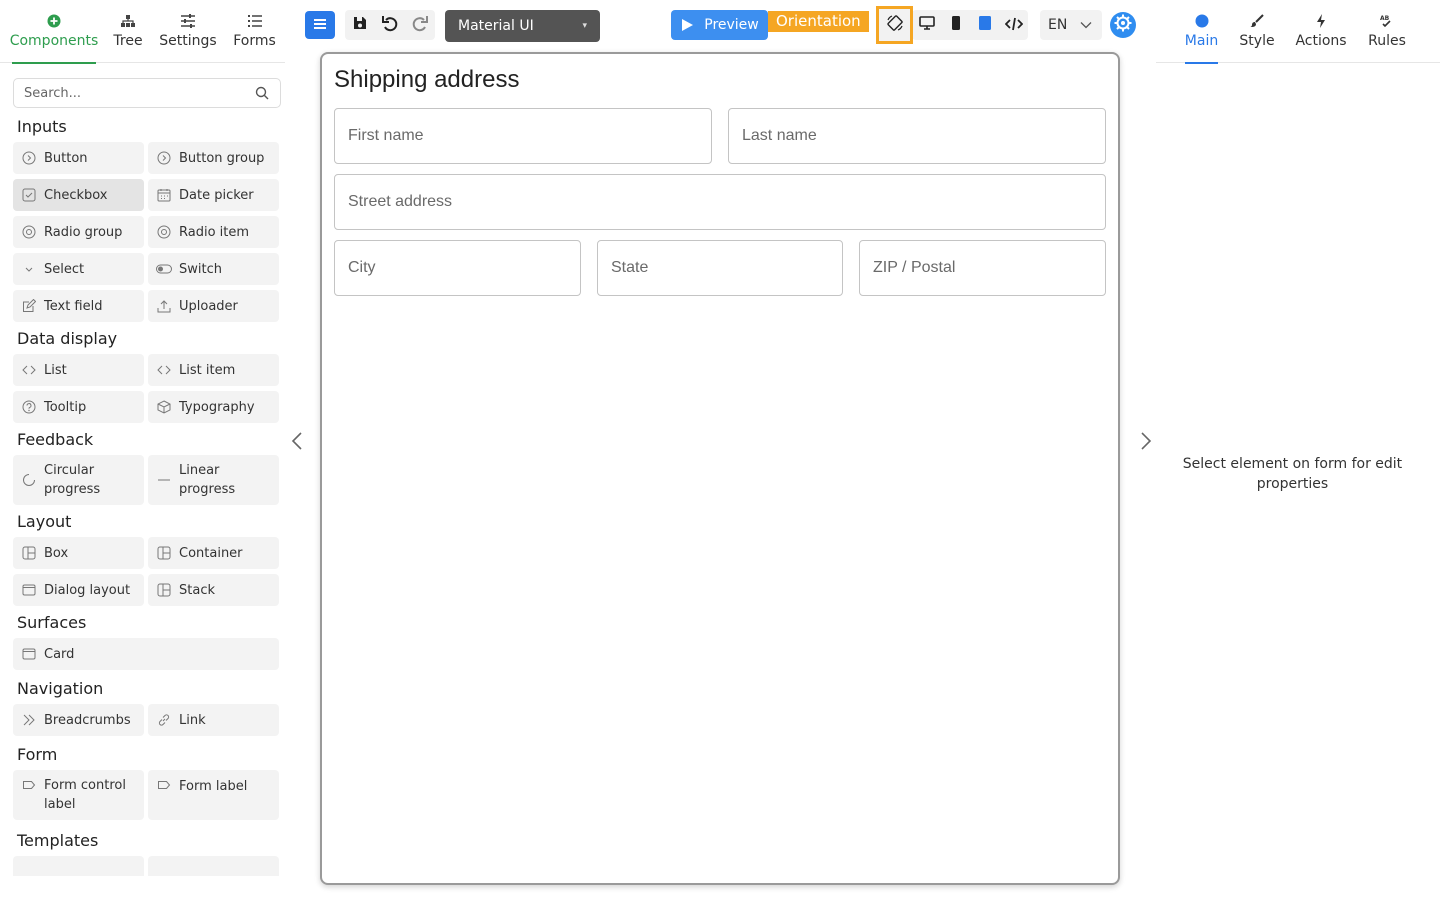 Image resolution: width=1440 pixels, height=900 pixels. I want to click on section-title-templates: Templates, so click(58, 840).